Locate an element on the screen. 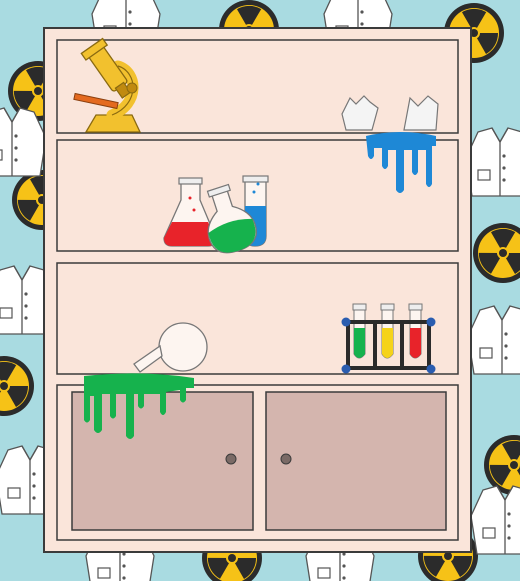 This screenshot has width=520, height=581. green-test-tube is located at coordinates (359, 331).